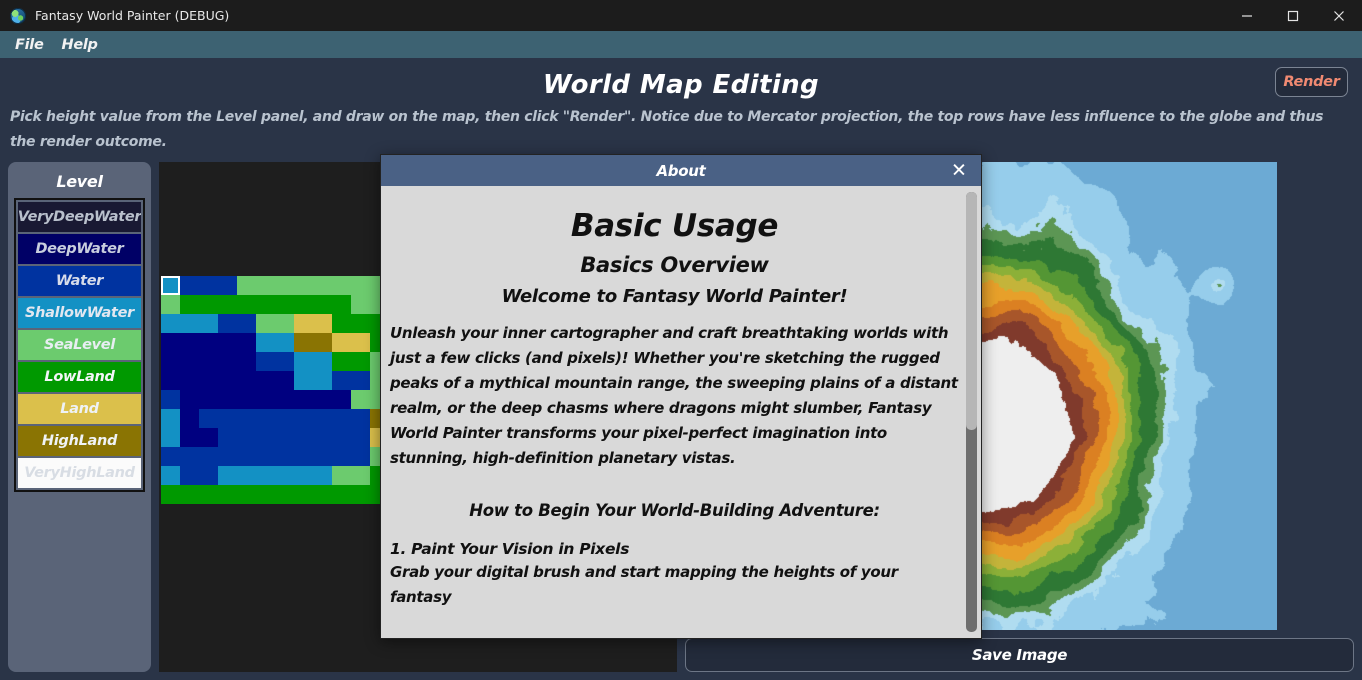 The width and height of the screenshot is (1362, 680). Describe the element at coordinates (79, 217) in the screenshot. I see `level-button-verydeepwater: VeryDeepWater` at that location.